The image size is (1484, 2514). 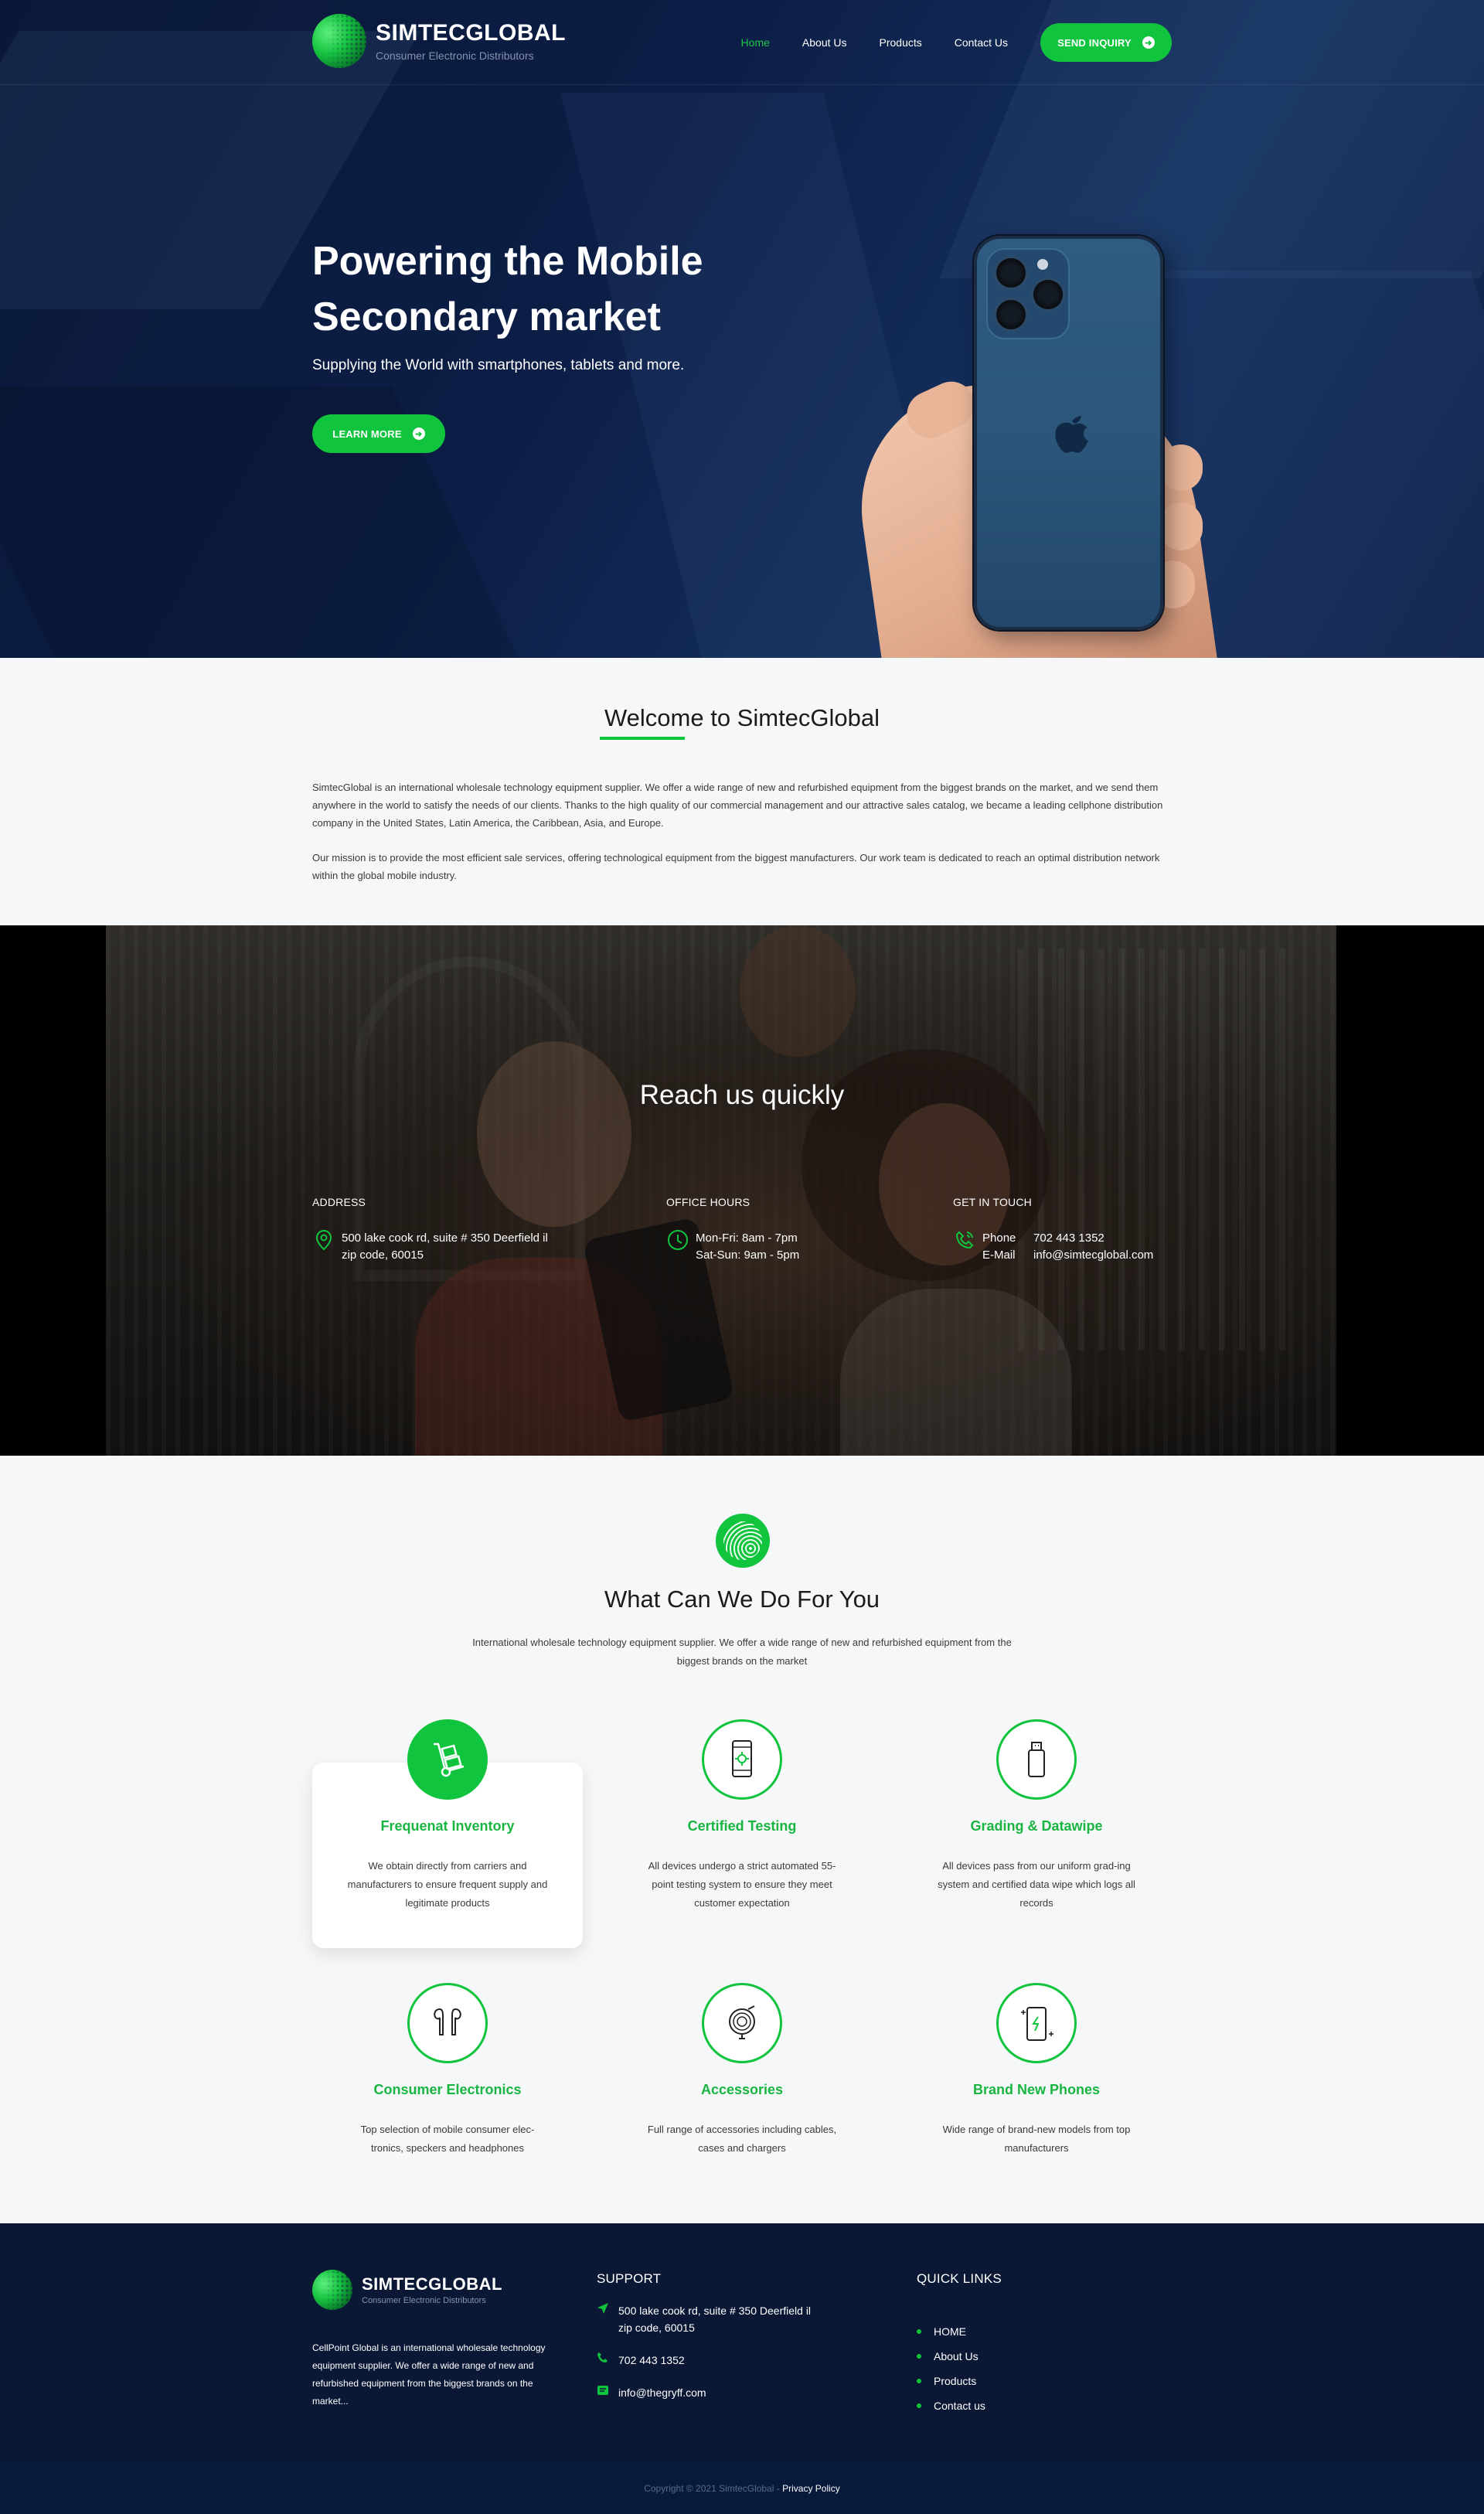 I want to click on footer-email: info@thegryff.com, so click(x=662, y=2392).